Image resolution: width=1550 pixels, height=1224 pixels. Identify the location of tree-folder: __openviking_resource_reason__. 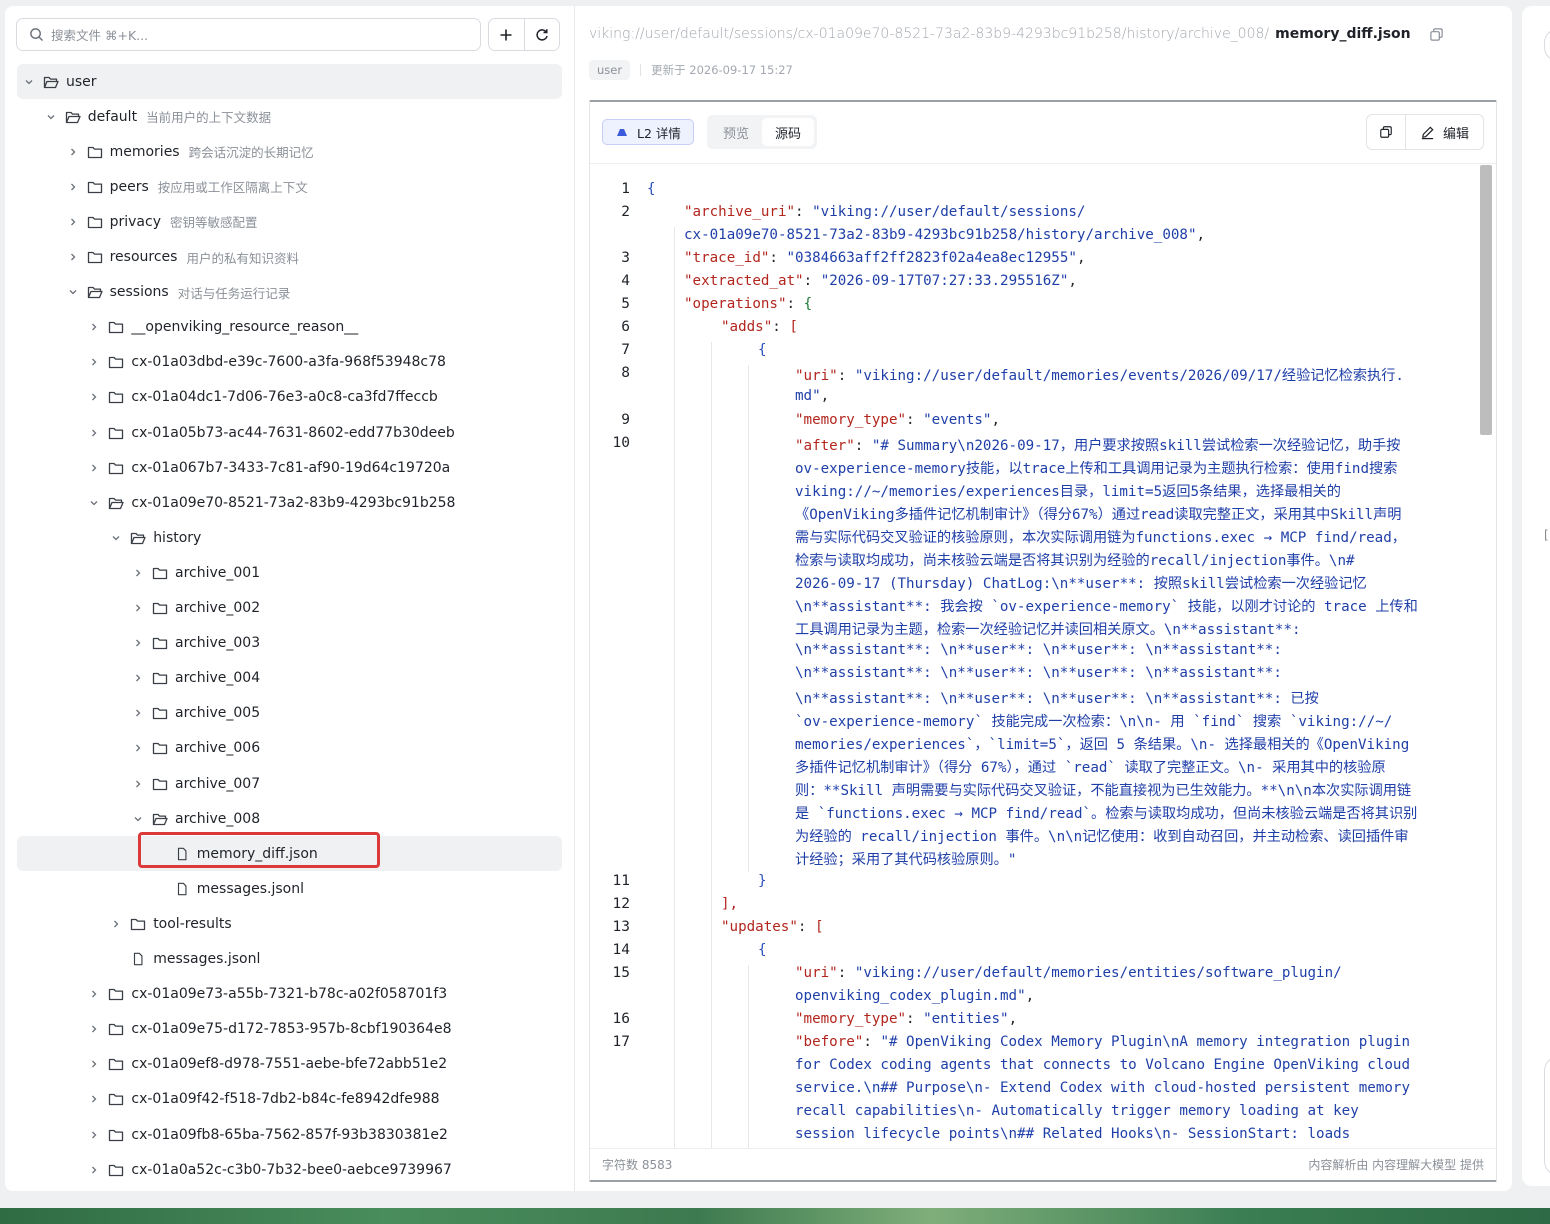
(289, 327).